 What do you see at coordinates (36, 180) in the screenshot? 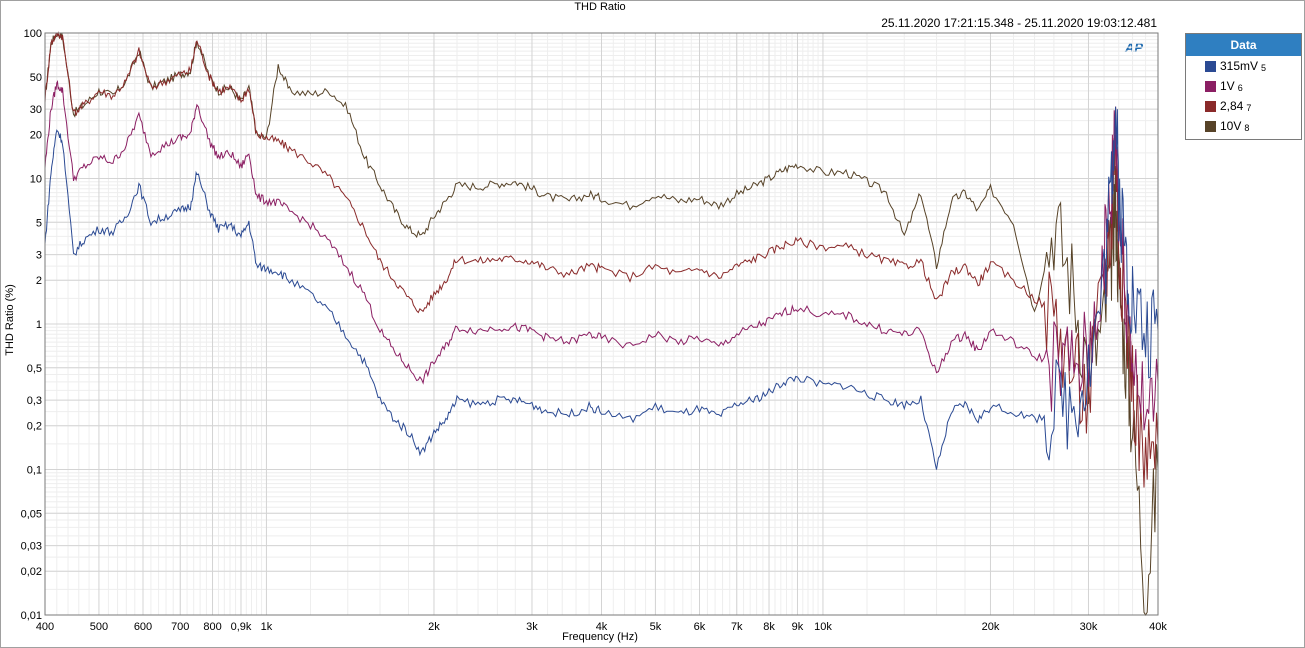
I see `y-tick-label: 10` at bounding box center [36, 180].